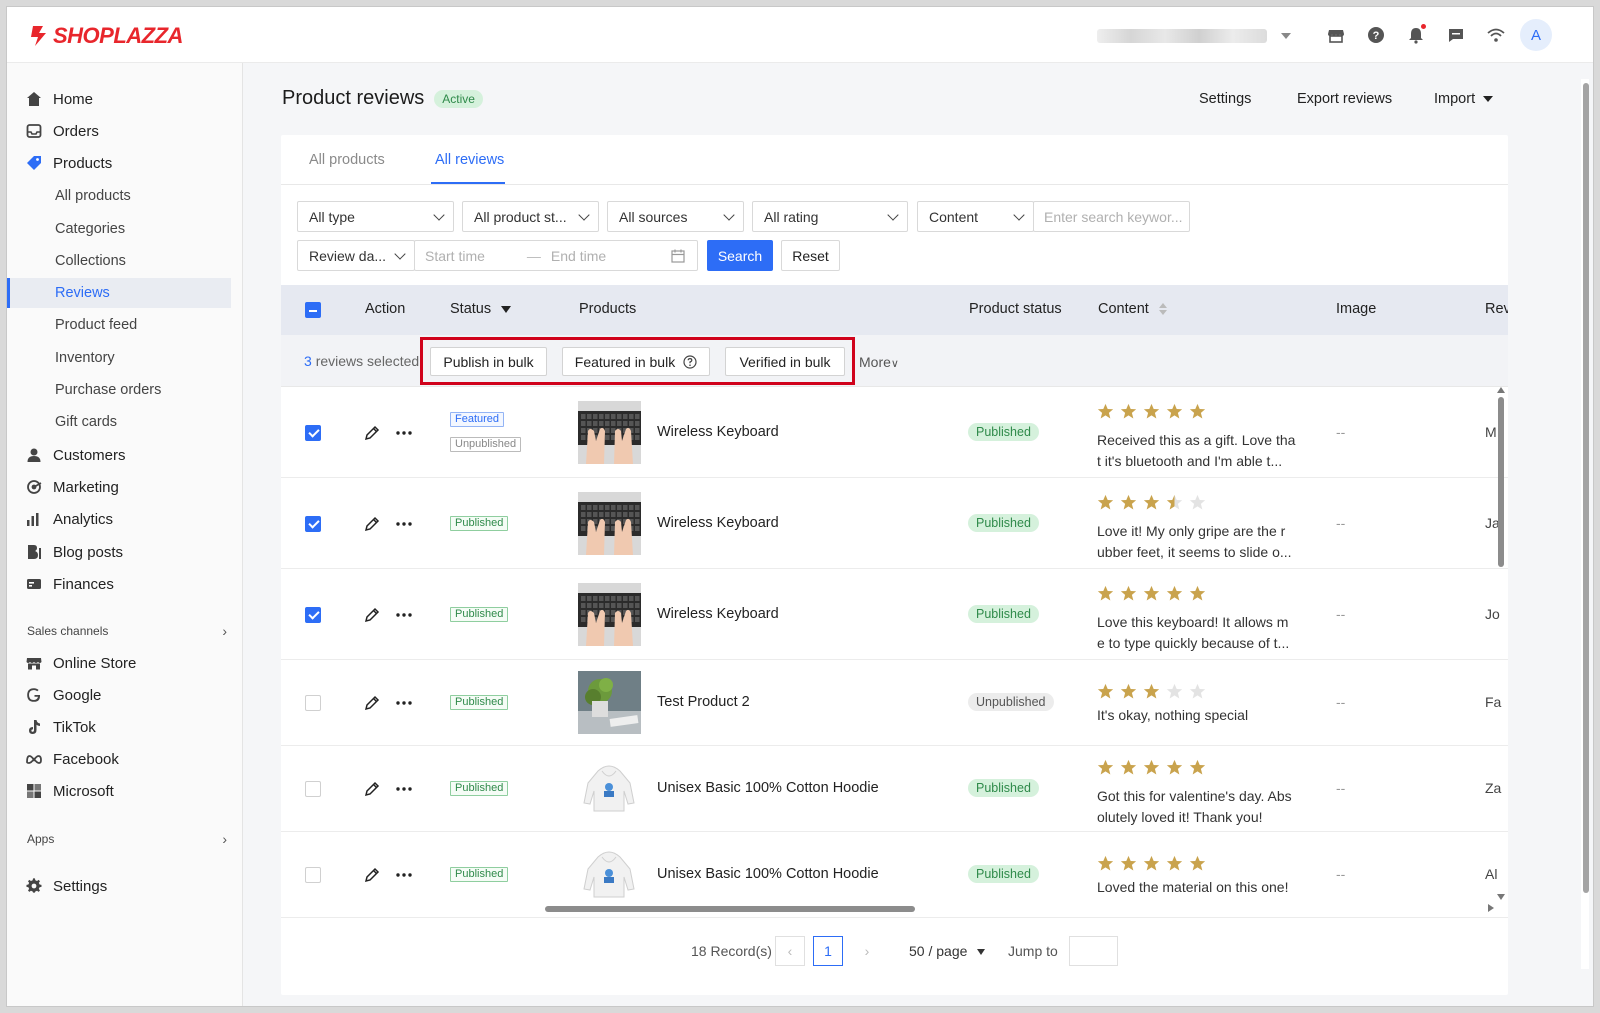  What do you see at coordinates (1501, 482) in the screenshot?
I see `vertical-scrollbar` at bounding box center [1501, 482].